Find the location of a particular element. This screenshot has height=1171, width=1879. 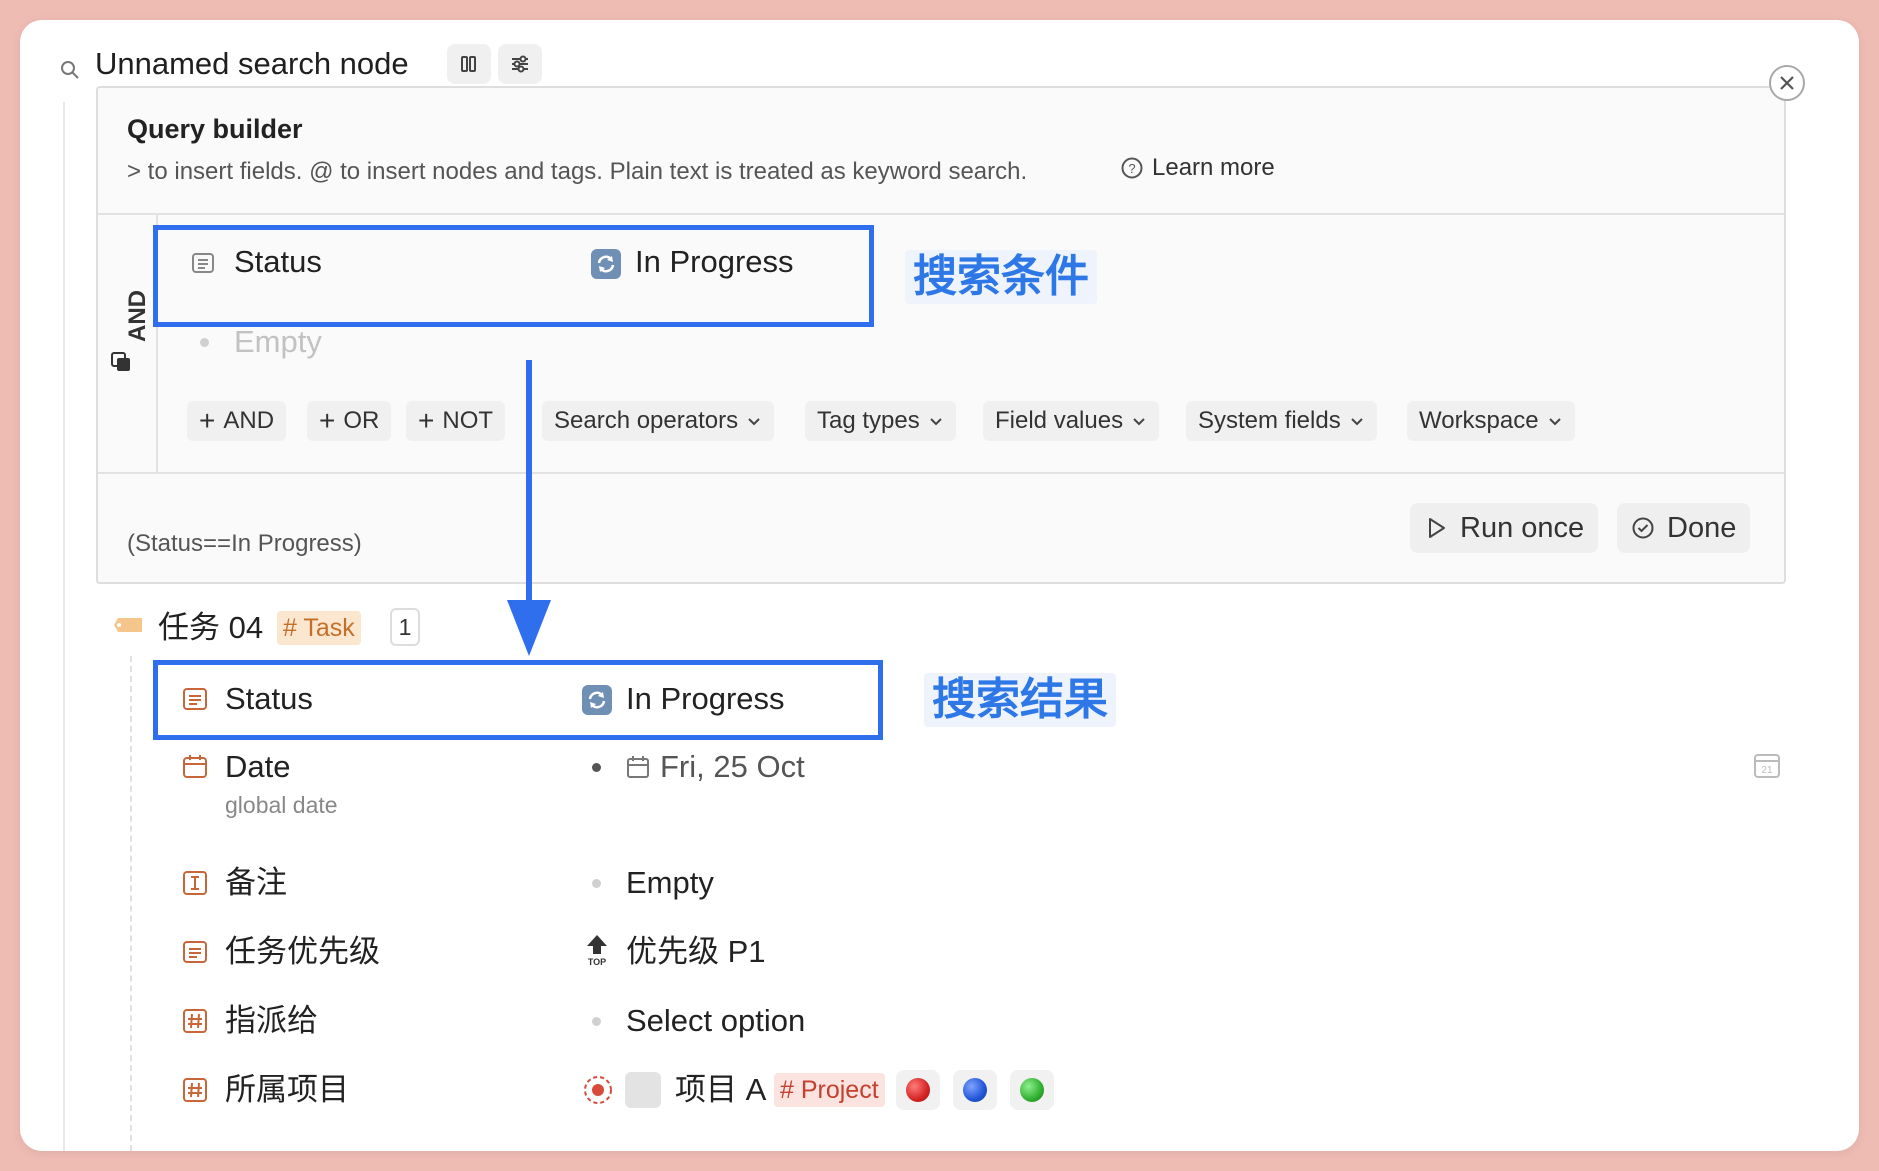

system-fields-label: System fields is located at coordinates (1269, 420).